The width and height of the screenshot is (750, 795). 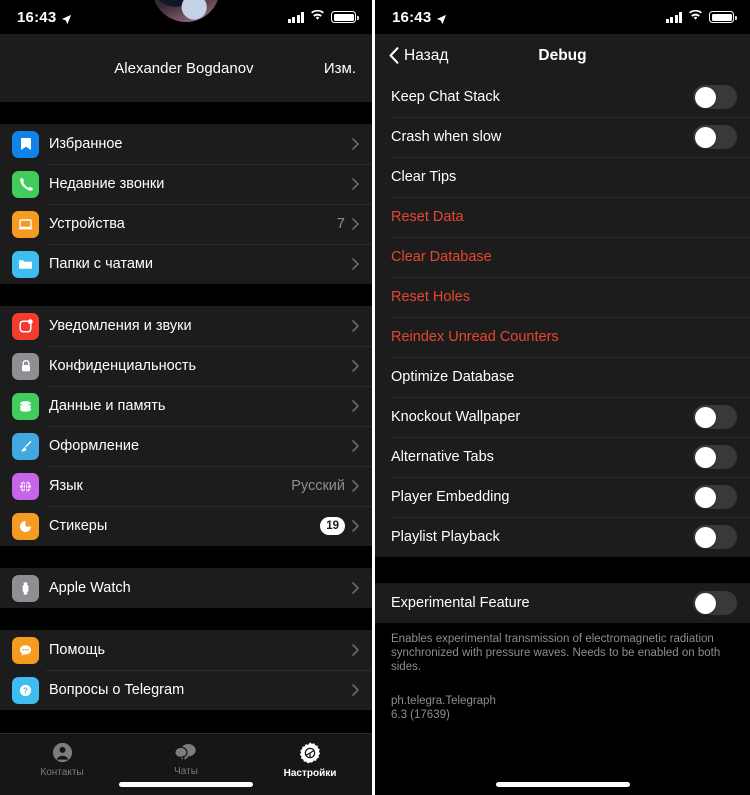 I want to click on debug-section-2: Experimental Feature, so click(x=562, y=603).